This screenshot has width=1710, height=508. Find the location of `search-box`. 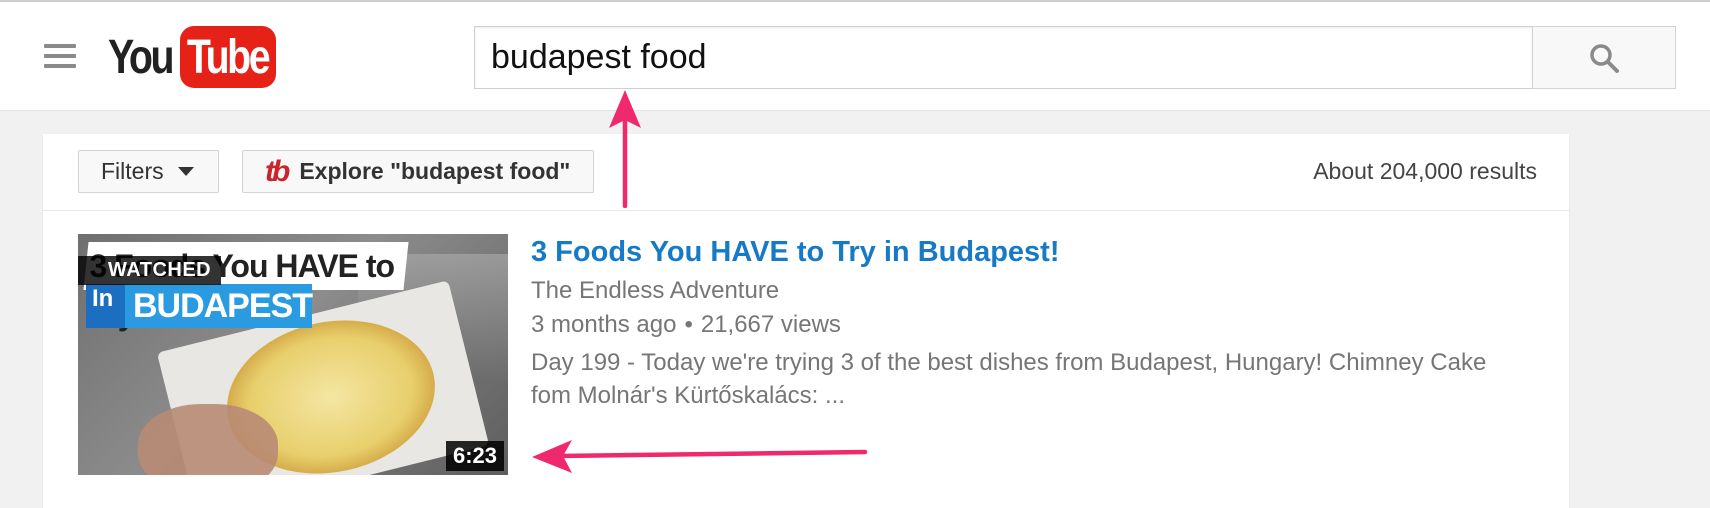

search-box is located at coordinates (1003, 57).